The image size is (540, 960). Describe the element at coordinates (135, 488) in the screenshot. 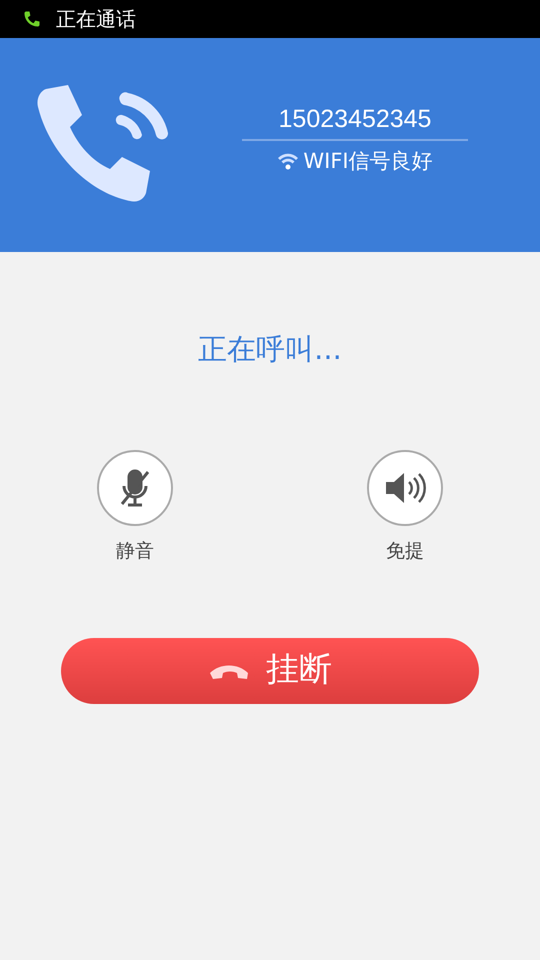

I see `muted-microphone-icon` at that location.